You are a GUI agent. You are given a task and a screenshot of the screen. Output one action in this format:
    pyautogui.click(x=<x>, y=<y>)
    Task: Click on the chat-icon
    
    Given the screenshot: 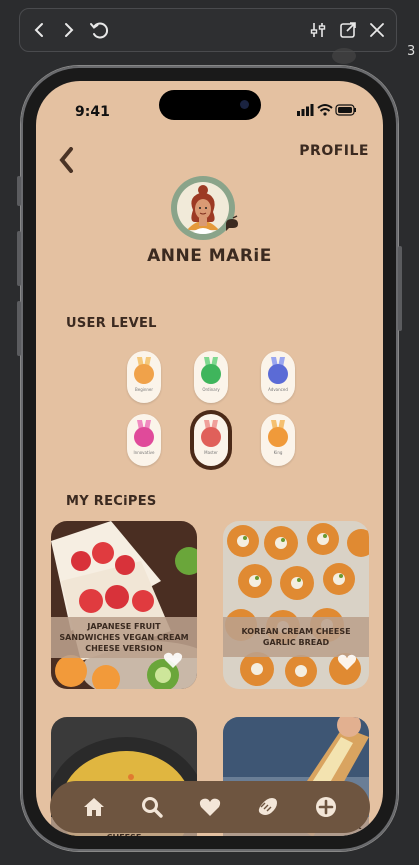 What is the action you would take?
    pyautogui.click(x=232, y=224)
    